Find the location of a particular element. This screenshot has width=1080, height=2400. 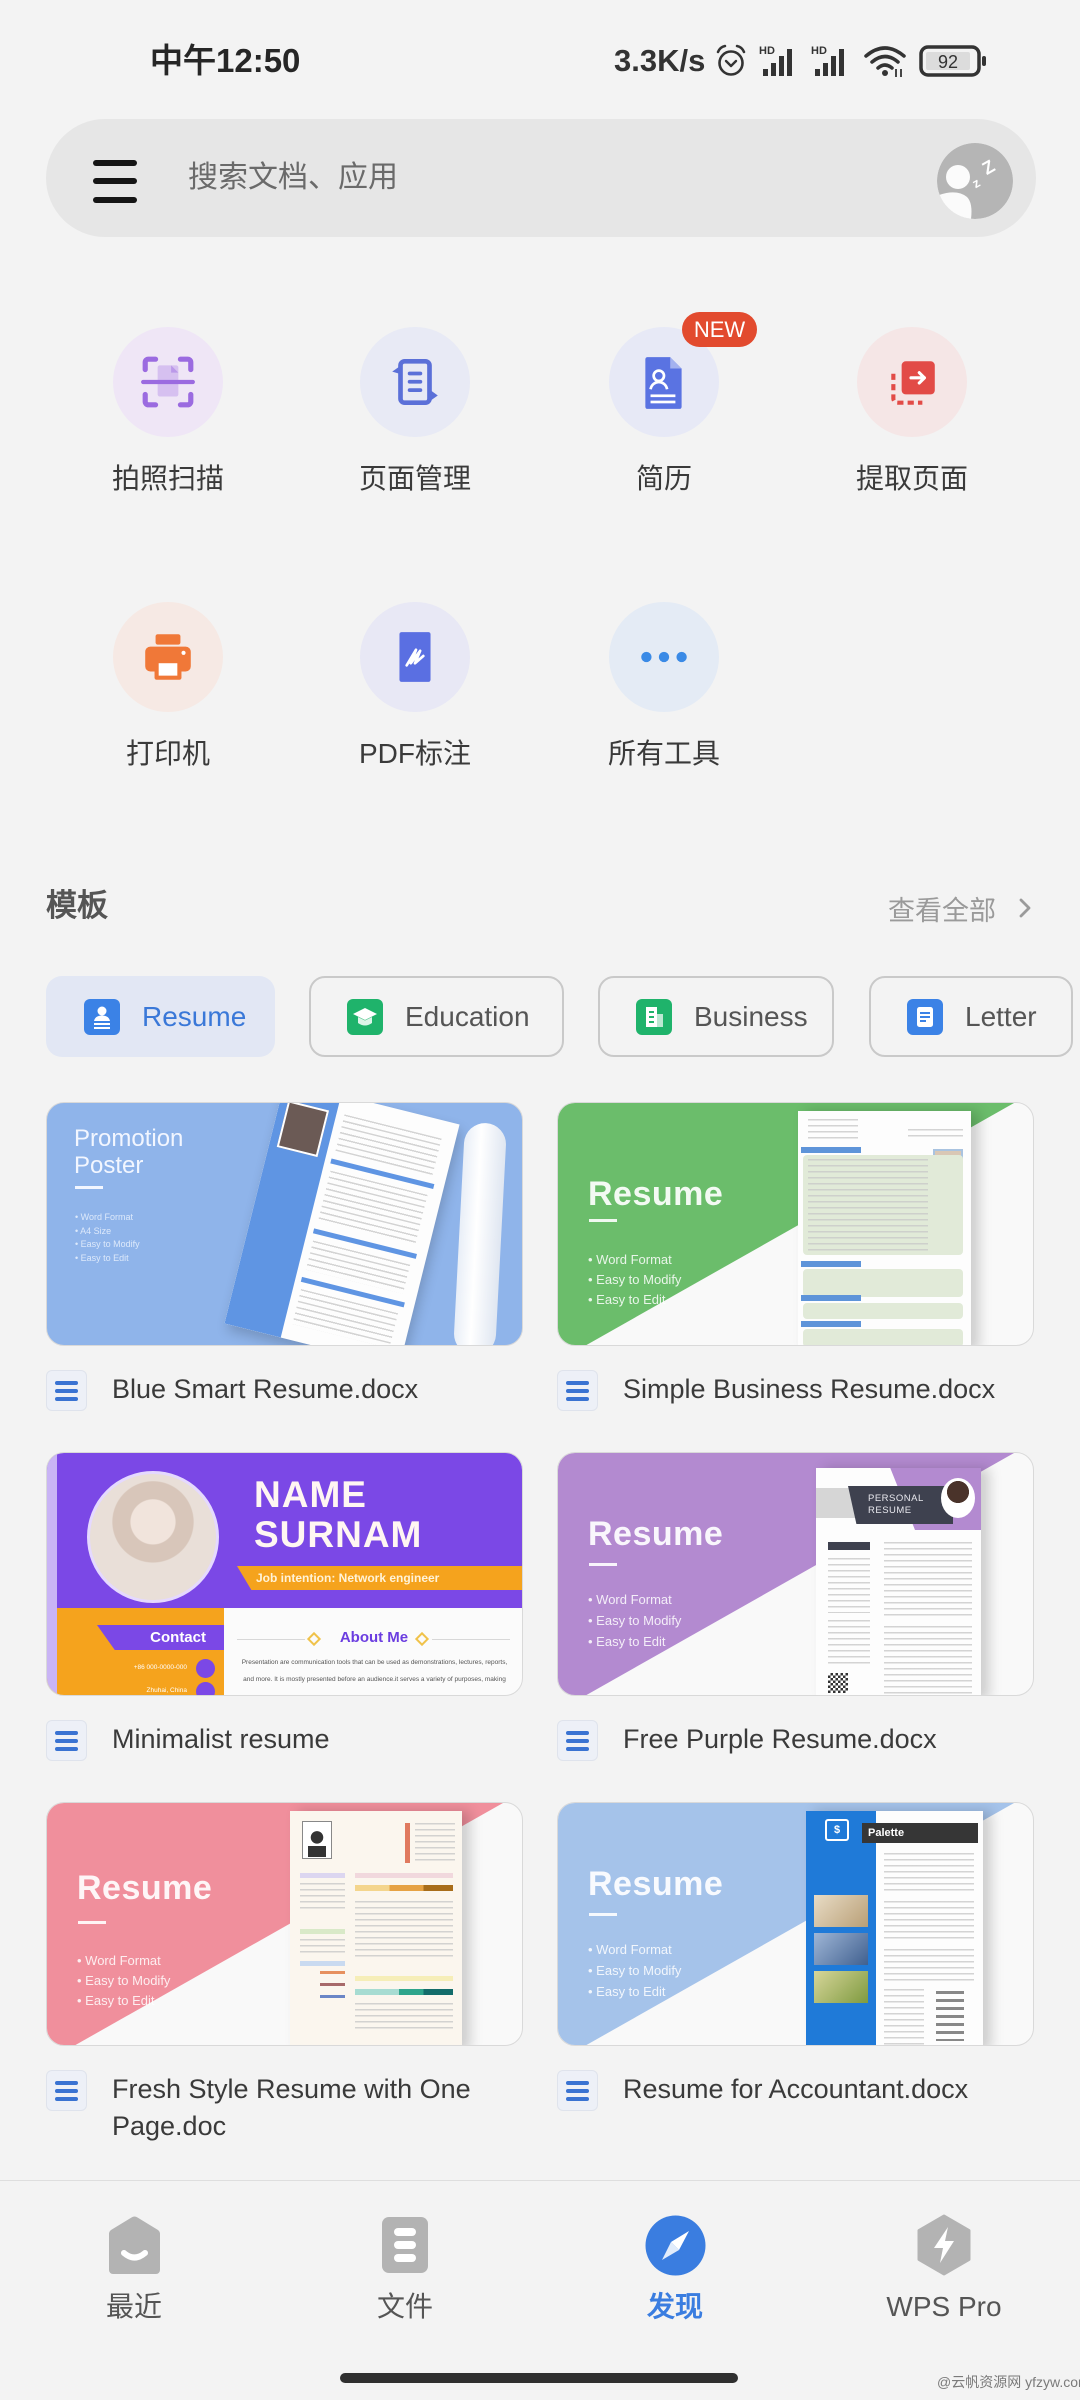

tool-label: 打印机 is located at coordinates (167, 753).